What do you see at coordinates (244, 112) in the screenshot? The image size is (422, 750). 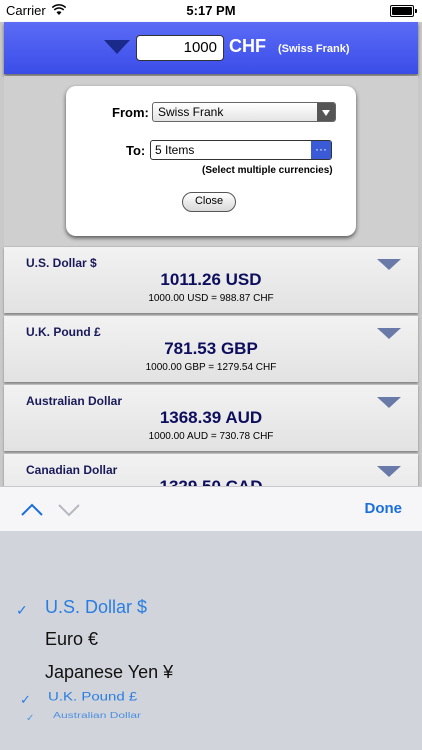 I see `from-currency-select: Swiss Frank` at bounding box center [244, 112].